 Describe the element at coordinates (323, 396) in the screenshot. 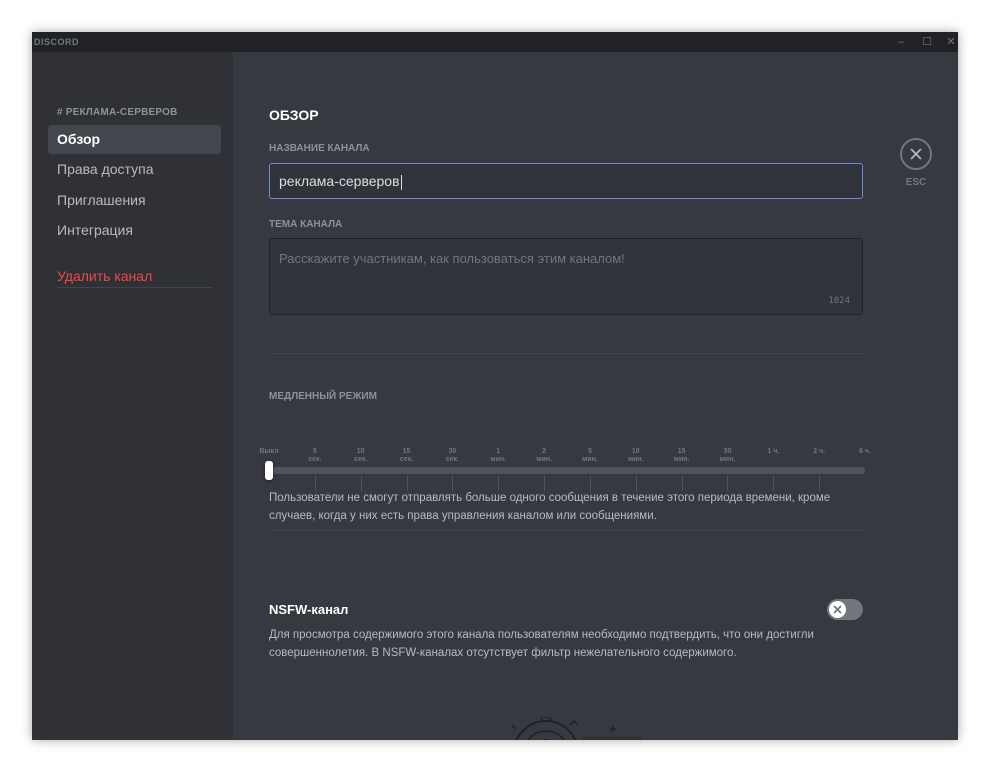

I see `slowmode-label: МЕДЛЕННЫЙ РЕЖИМ` at that location.